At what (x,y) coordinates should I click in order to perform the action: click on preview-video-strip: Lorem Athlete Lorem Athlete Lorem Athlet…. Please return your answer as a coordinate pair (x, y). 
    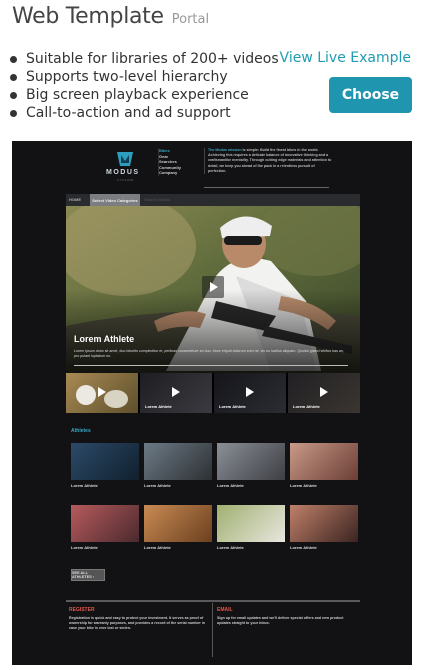
    Looking at the image, I should click on (213, 393).